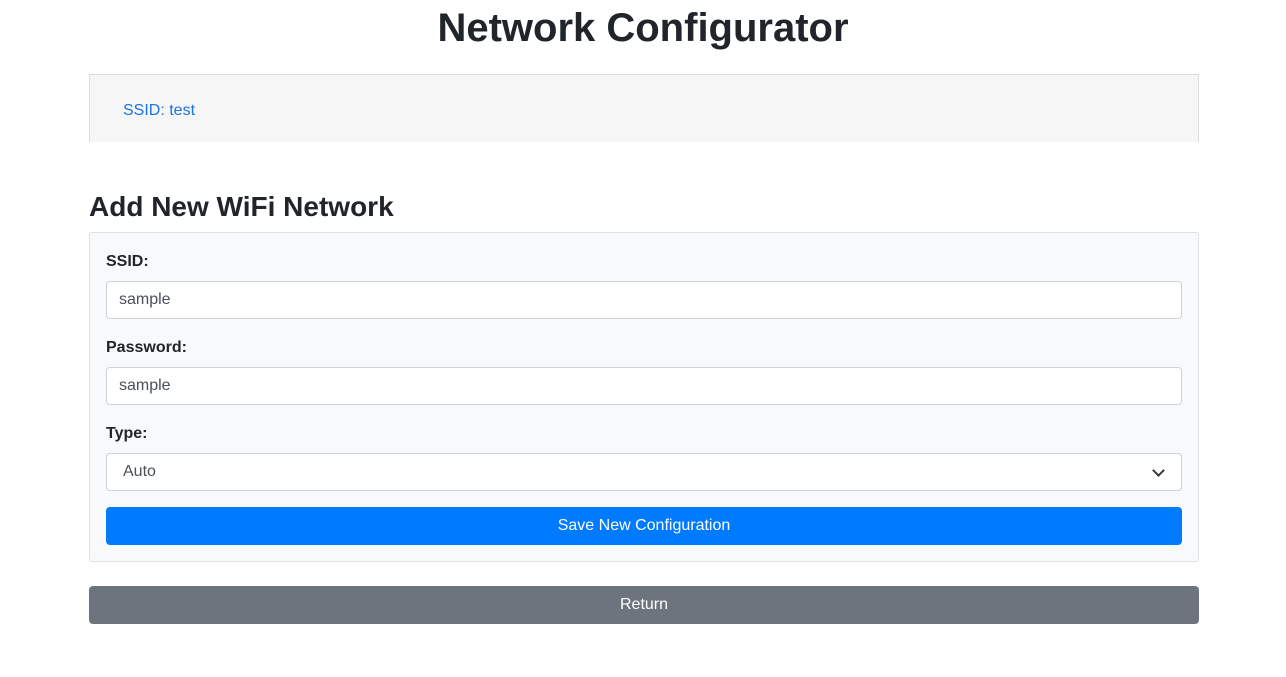  Describe the element at coordinates (241, 206) in the screenshot. I see `add-network-heading: Add New WiFi Network` at that location.